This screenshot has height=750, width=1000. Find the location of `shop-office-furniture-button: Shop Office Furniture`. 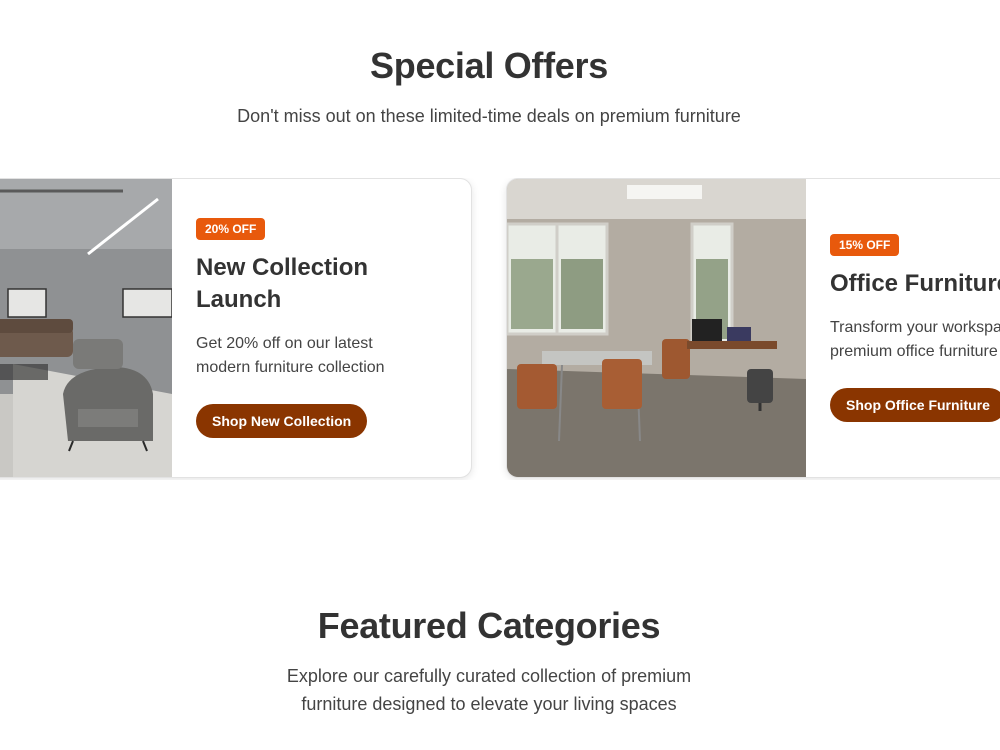

shop-office-furniture-button: Shop Office Furniture is located at coordinates (915, 405).